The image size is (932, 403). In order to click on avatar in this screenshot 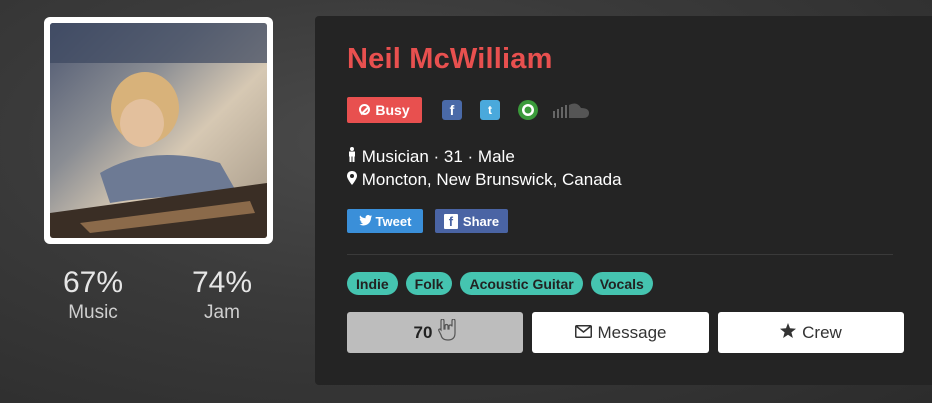, I will do `click(158, 130)`.